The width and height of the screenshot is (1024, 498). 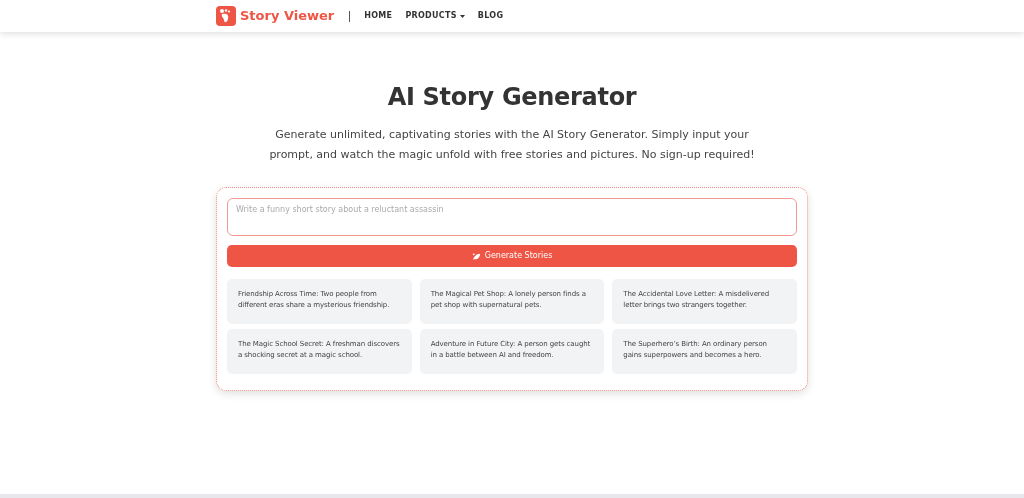 I want to click on footprint-logo-icon, so click(x=226, y=16).